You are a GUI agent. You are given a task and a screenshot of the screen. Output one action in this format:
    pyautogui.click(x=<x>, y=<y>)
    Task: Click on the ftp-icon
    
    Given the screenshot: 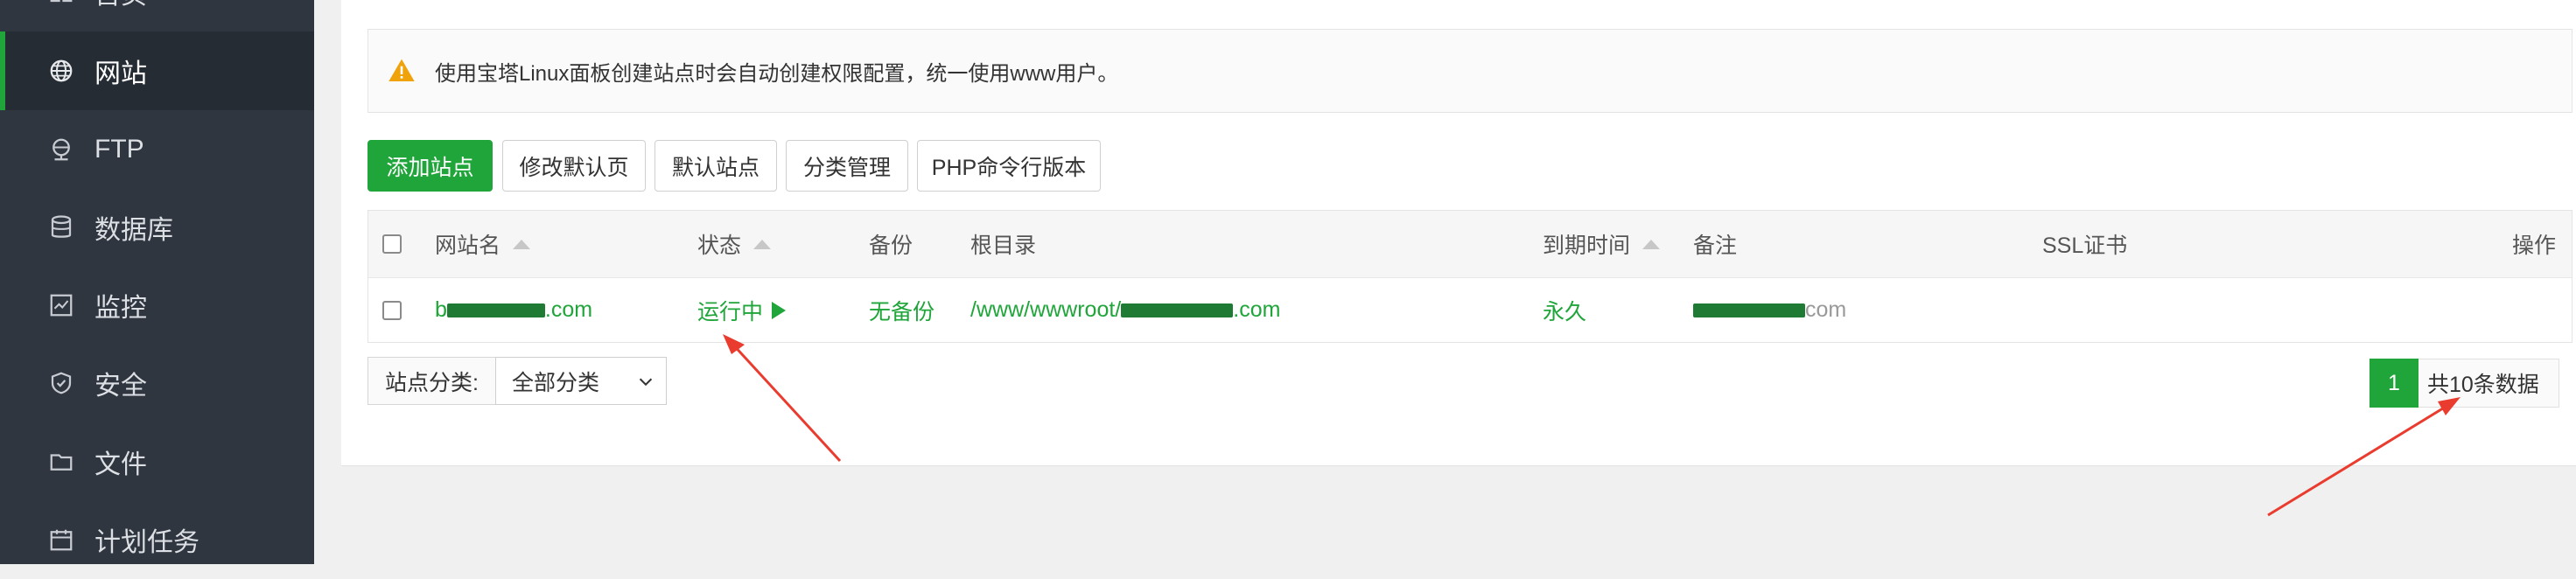 What is the action you would take?
    pyautogui.click(x=61, y=149)
    